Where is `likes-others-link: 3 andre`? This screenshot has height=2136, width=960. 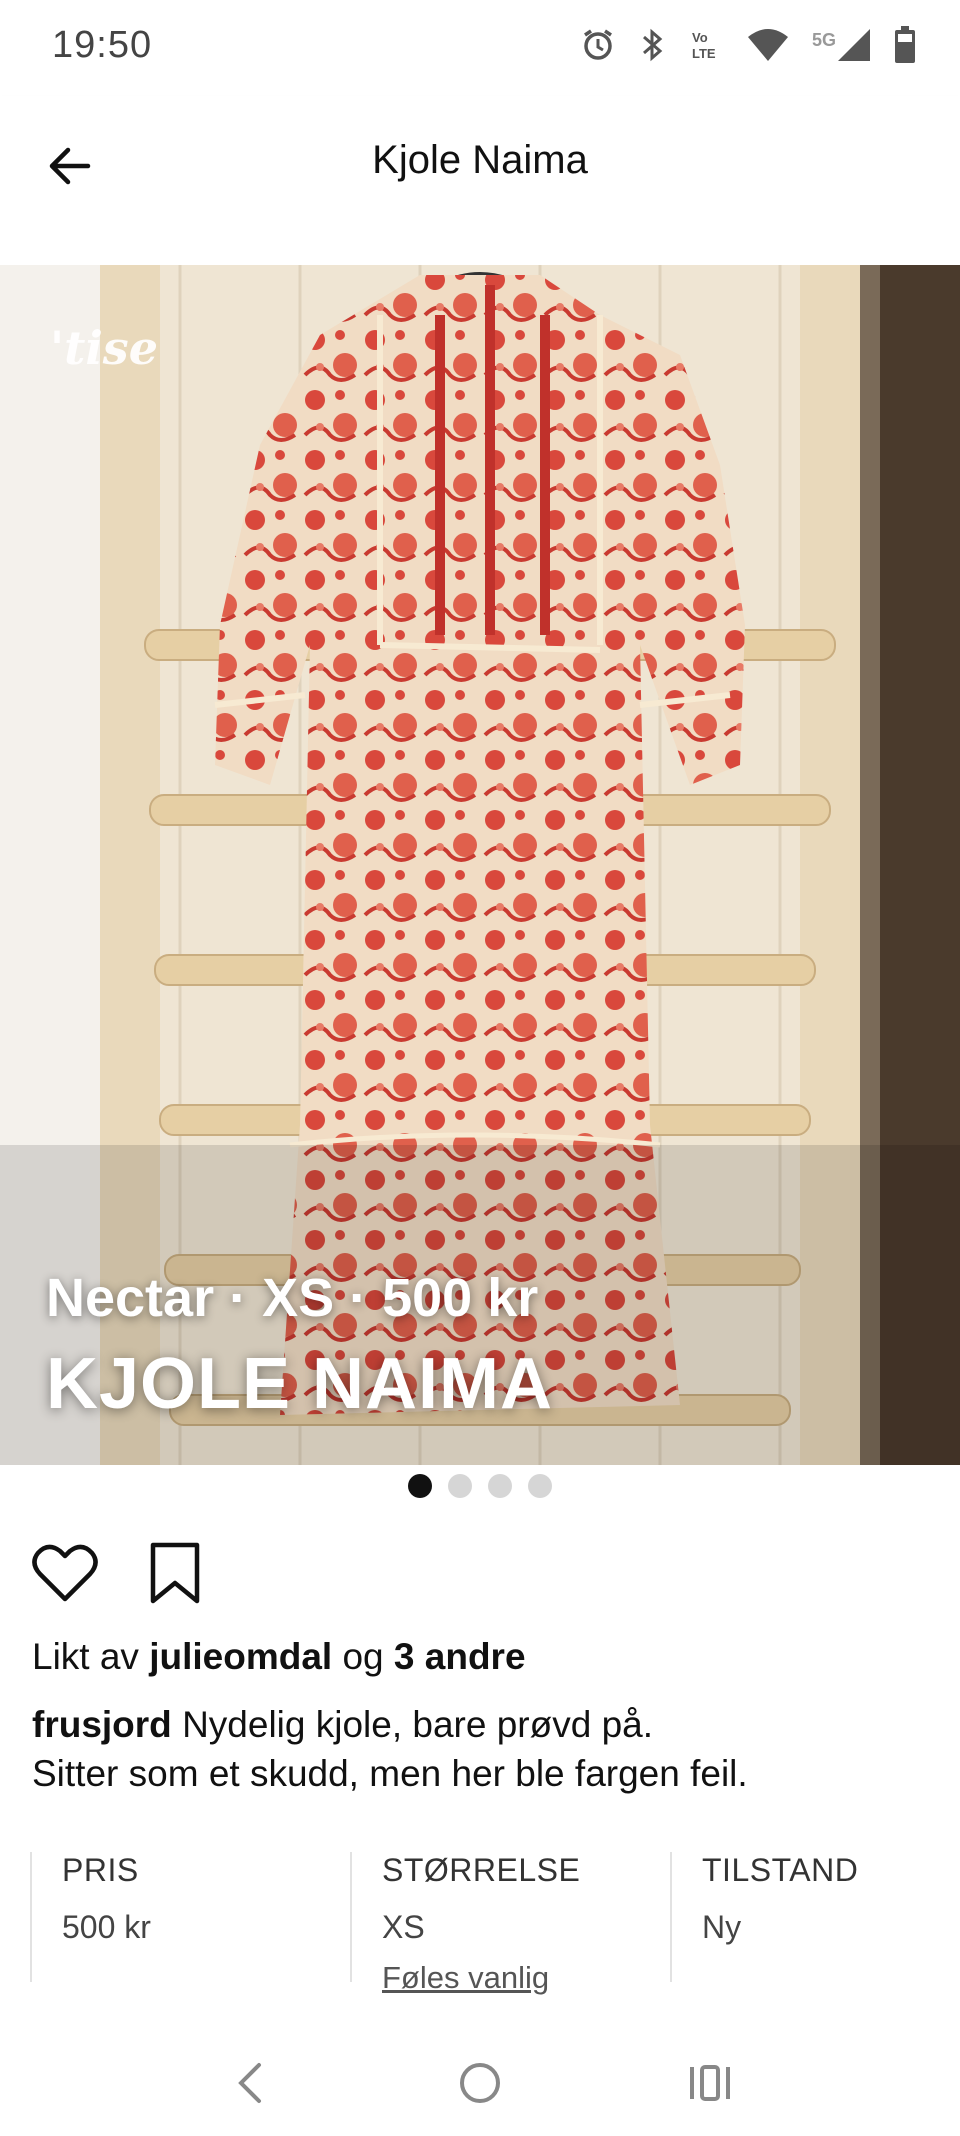 likes-others-link: 3 andre is located at coordinates (460, 1656).